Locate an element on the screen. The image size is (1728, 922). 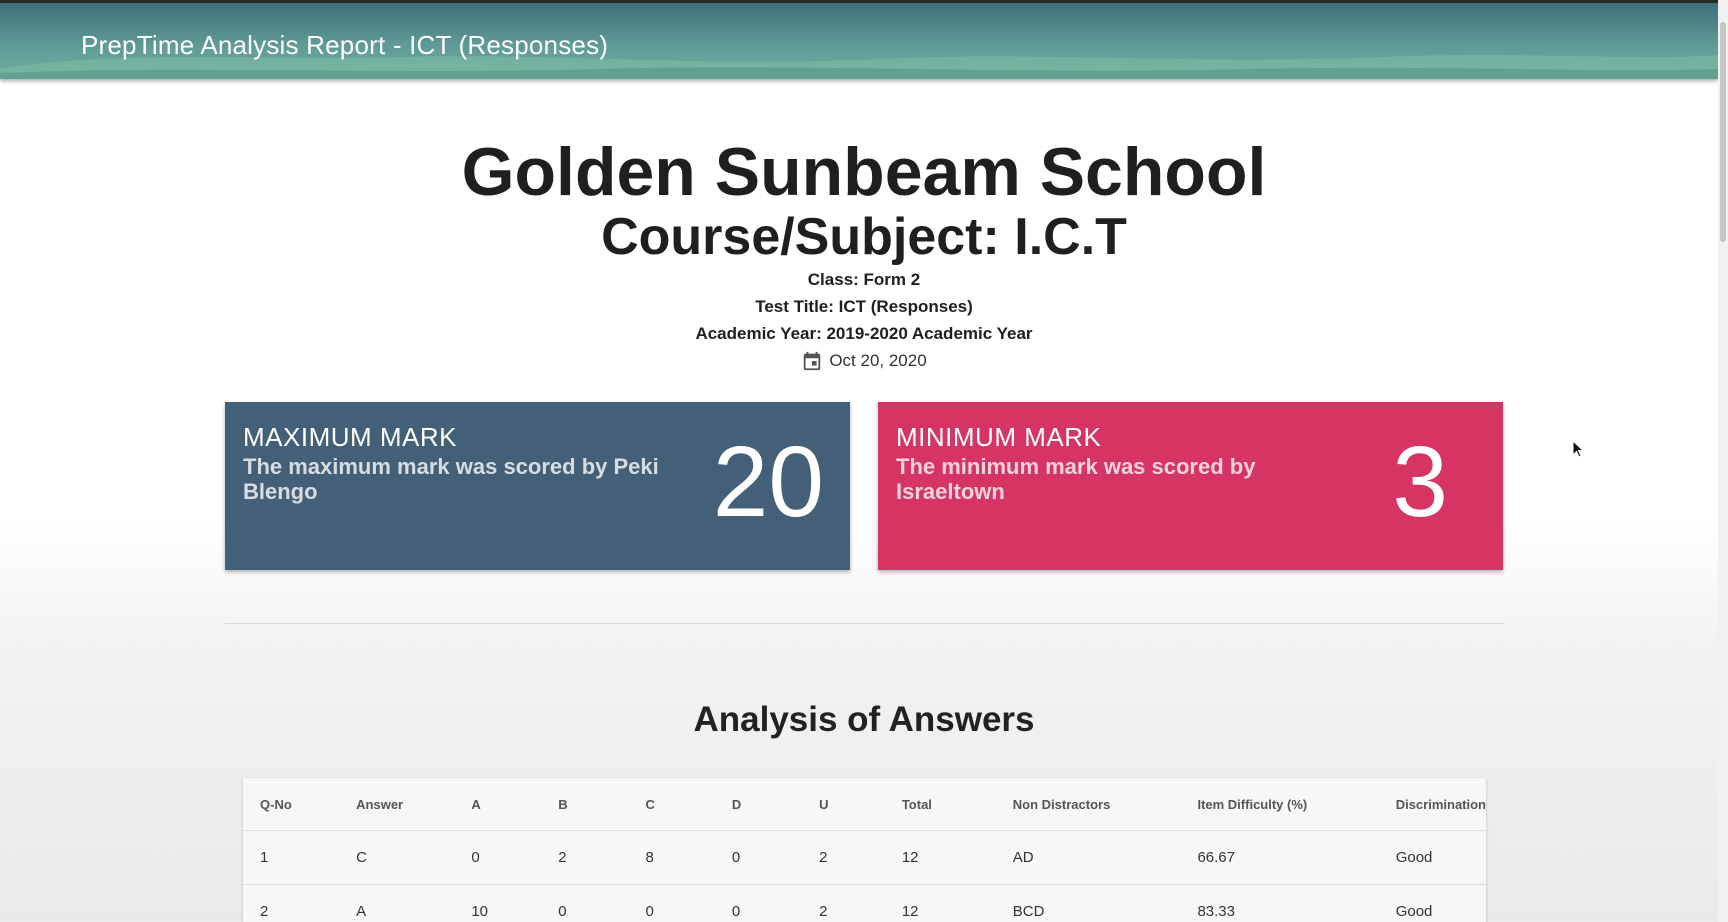
table-row: 2 A 10 0 0 0 2 12 BCD 83.33 Good is located at coordinates (864, 903).